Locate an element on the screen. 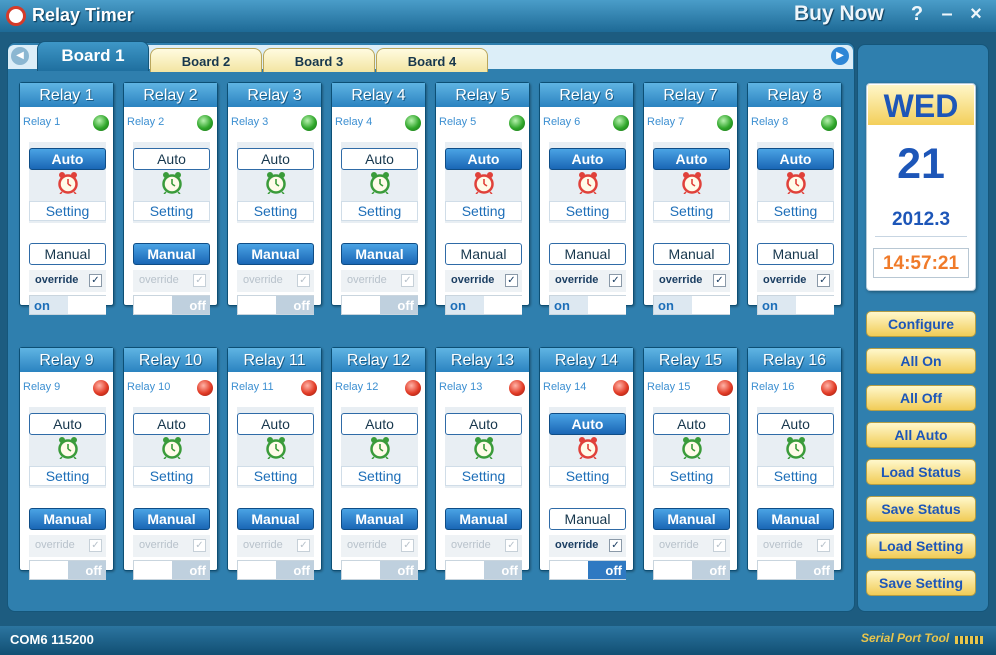 The width and height of the screenshot is (996, 655). tab-board-1: Board 1 is located at coordinates (93, 56).